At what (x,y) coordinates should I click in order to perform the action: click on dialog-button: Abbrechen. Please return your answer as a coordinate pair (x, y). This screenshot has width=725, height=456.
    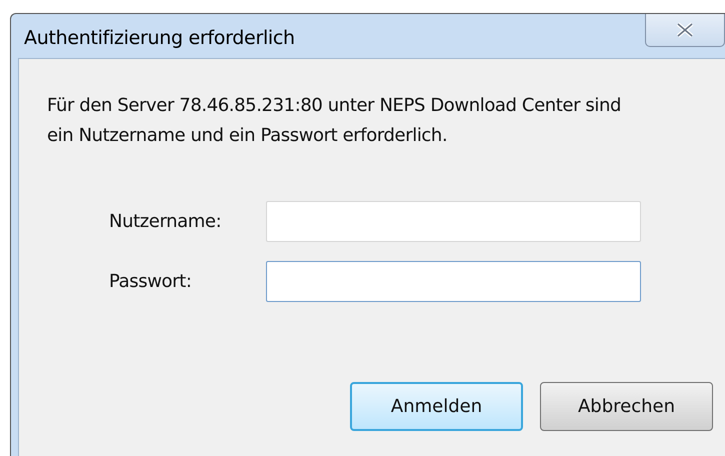
    Looking at the image, I should click on (626, 406).